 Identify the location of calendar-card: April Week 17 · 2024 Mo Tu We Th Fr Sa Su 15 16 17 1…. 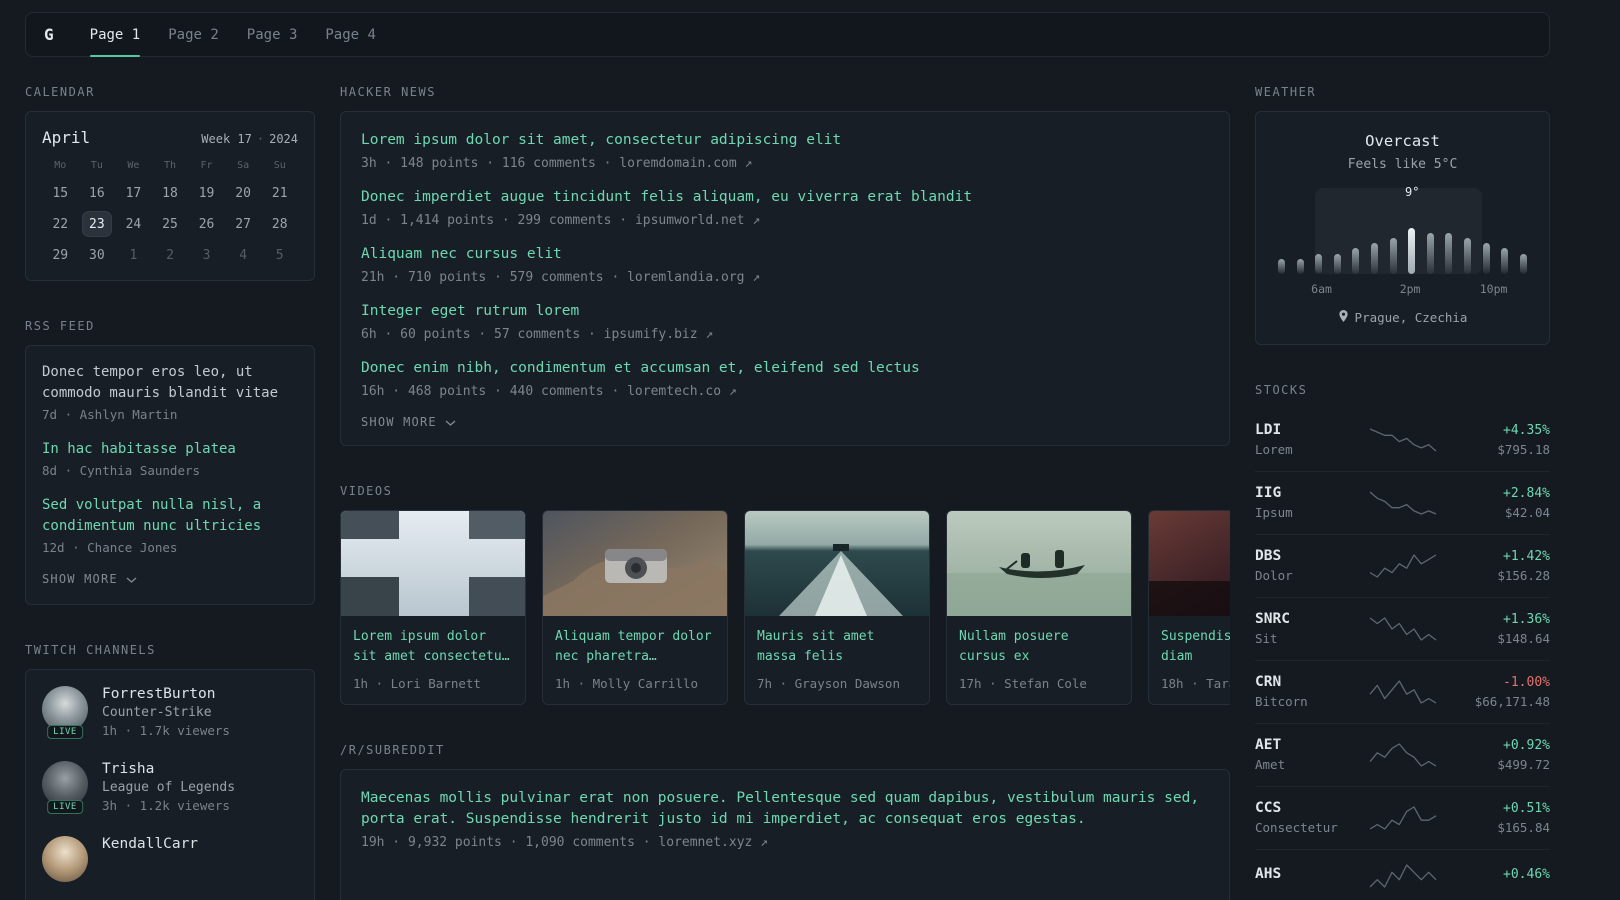
(170, 196).